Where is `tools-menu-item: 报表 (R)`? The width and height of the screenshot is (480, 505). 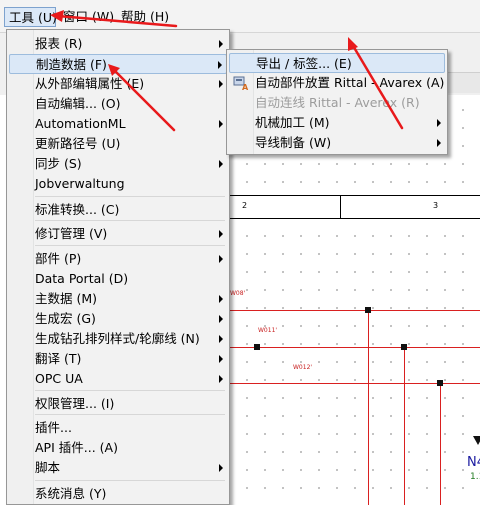
tools-menu-item: 报表 (R) is located at coordinates (118, 44).